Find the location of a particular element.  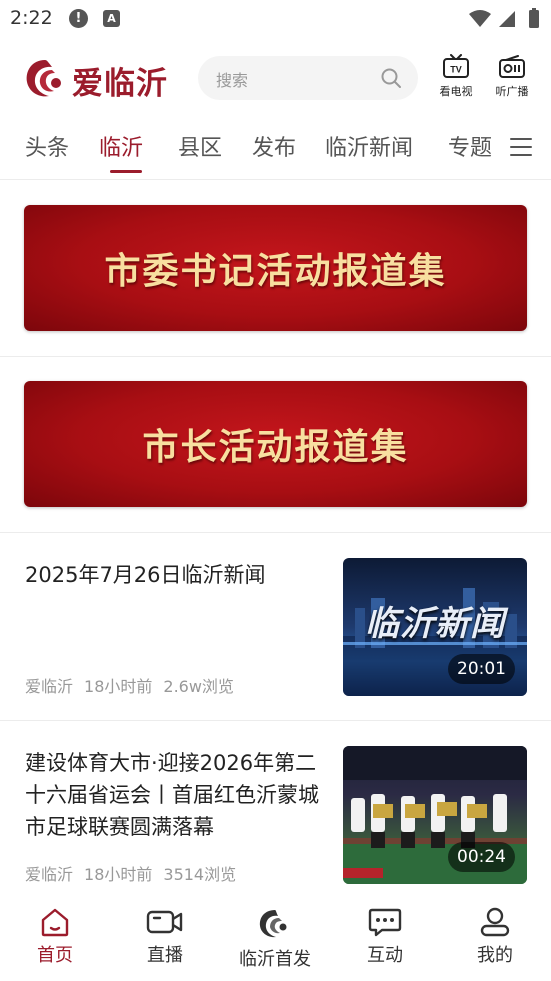

news-title: 建设体育大市·迎接2026年第二十六届省运会丨首届红色沂蒙城市足球联赛圆满落幕 is located at coordinates (172, 795).